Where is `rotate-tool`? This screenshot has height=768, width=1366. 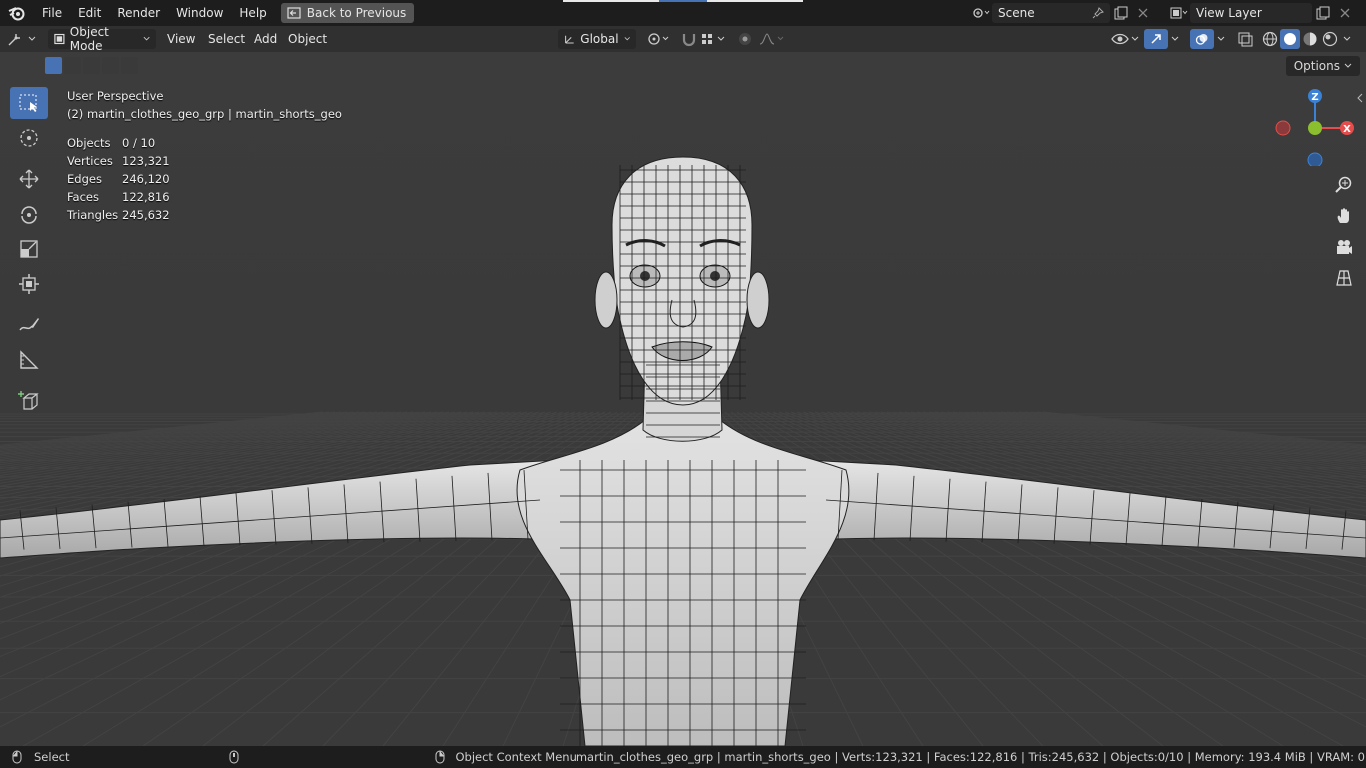 rotate-tool is located at coordinates (29, 214).